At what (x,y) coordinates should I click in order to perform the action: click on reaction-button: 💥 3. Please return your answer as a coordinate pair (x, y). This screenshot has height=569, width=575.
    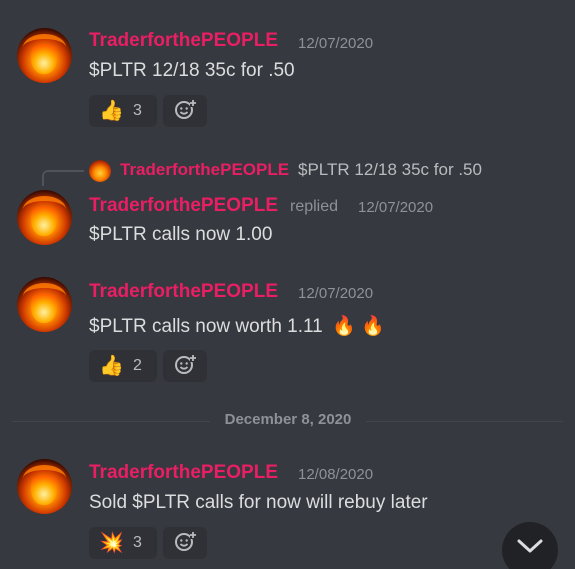
    Looking at the image, I should click on (123, 543).